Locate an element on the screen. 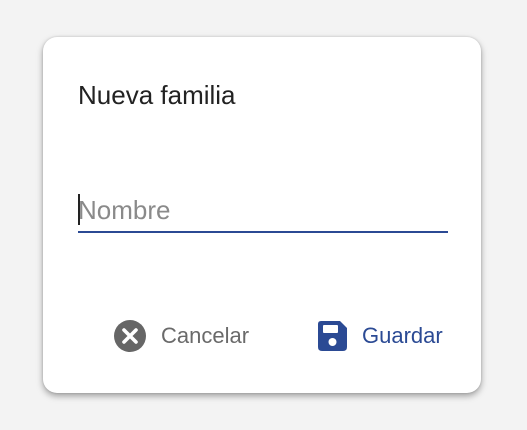 The width and height of the screenshot is (527, 430). floppy-disk-icon is located at coordinates (332, 336).